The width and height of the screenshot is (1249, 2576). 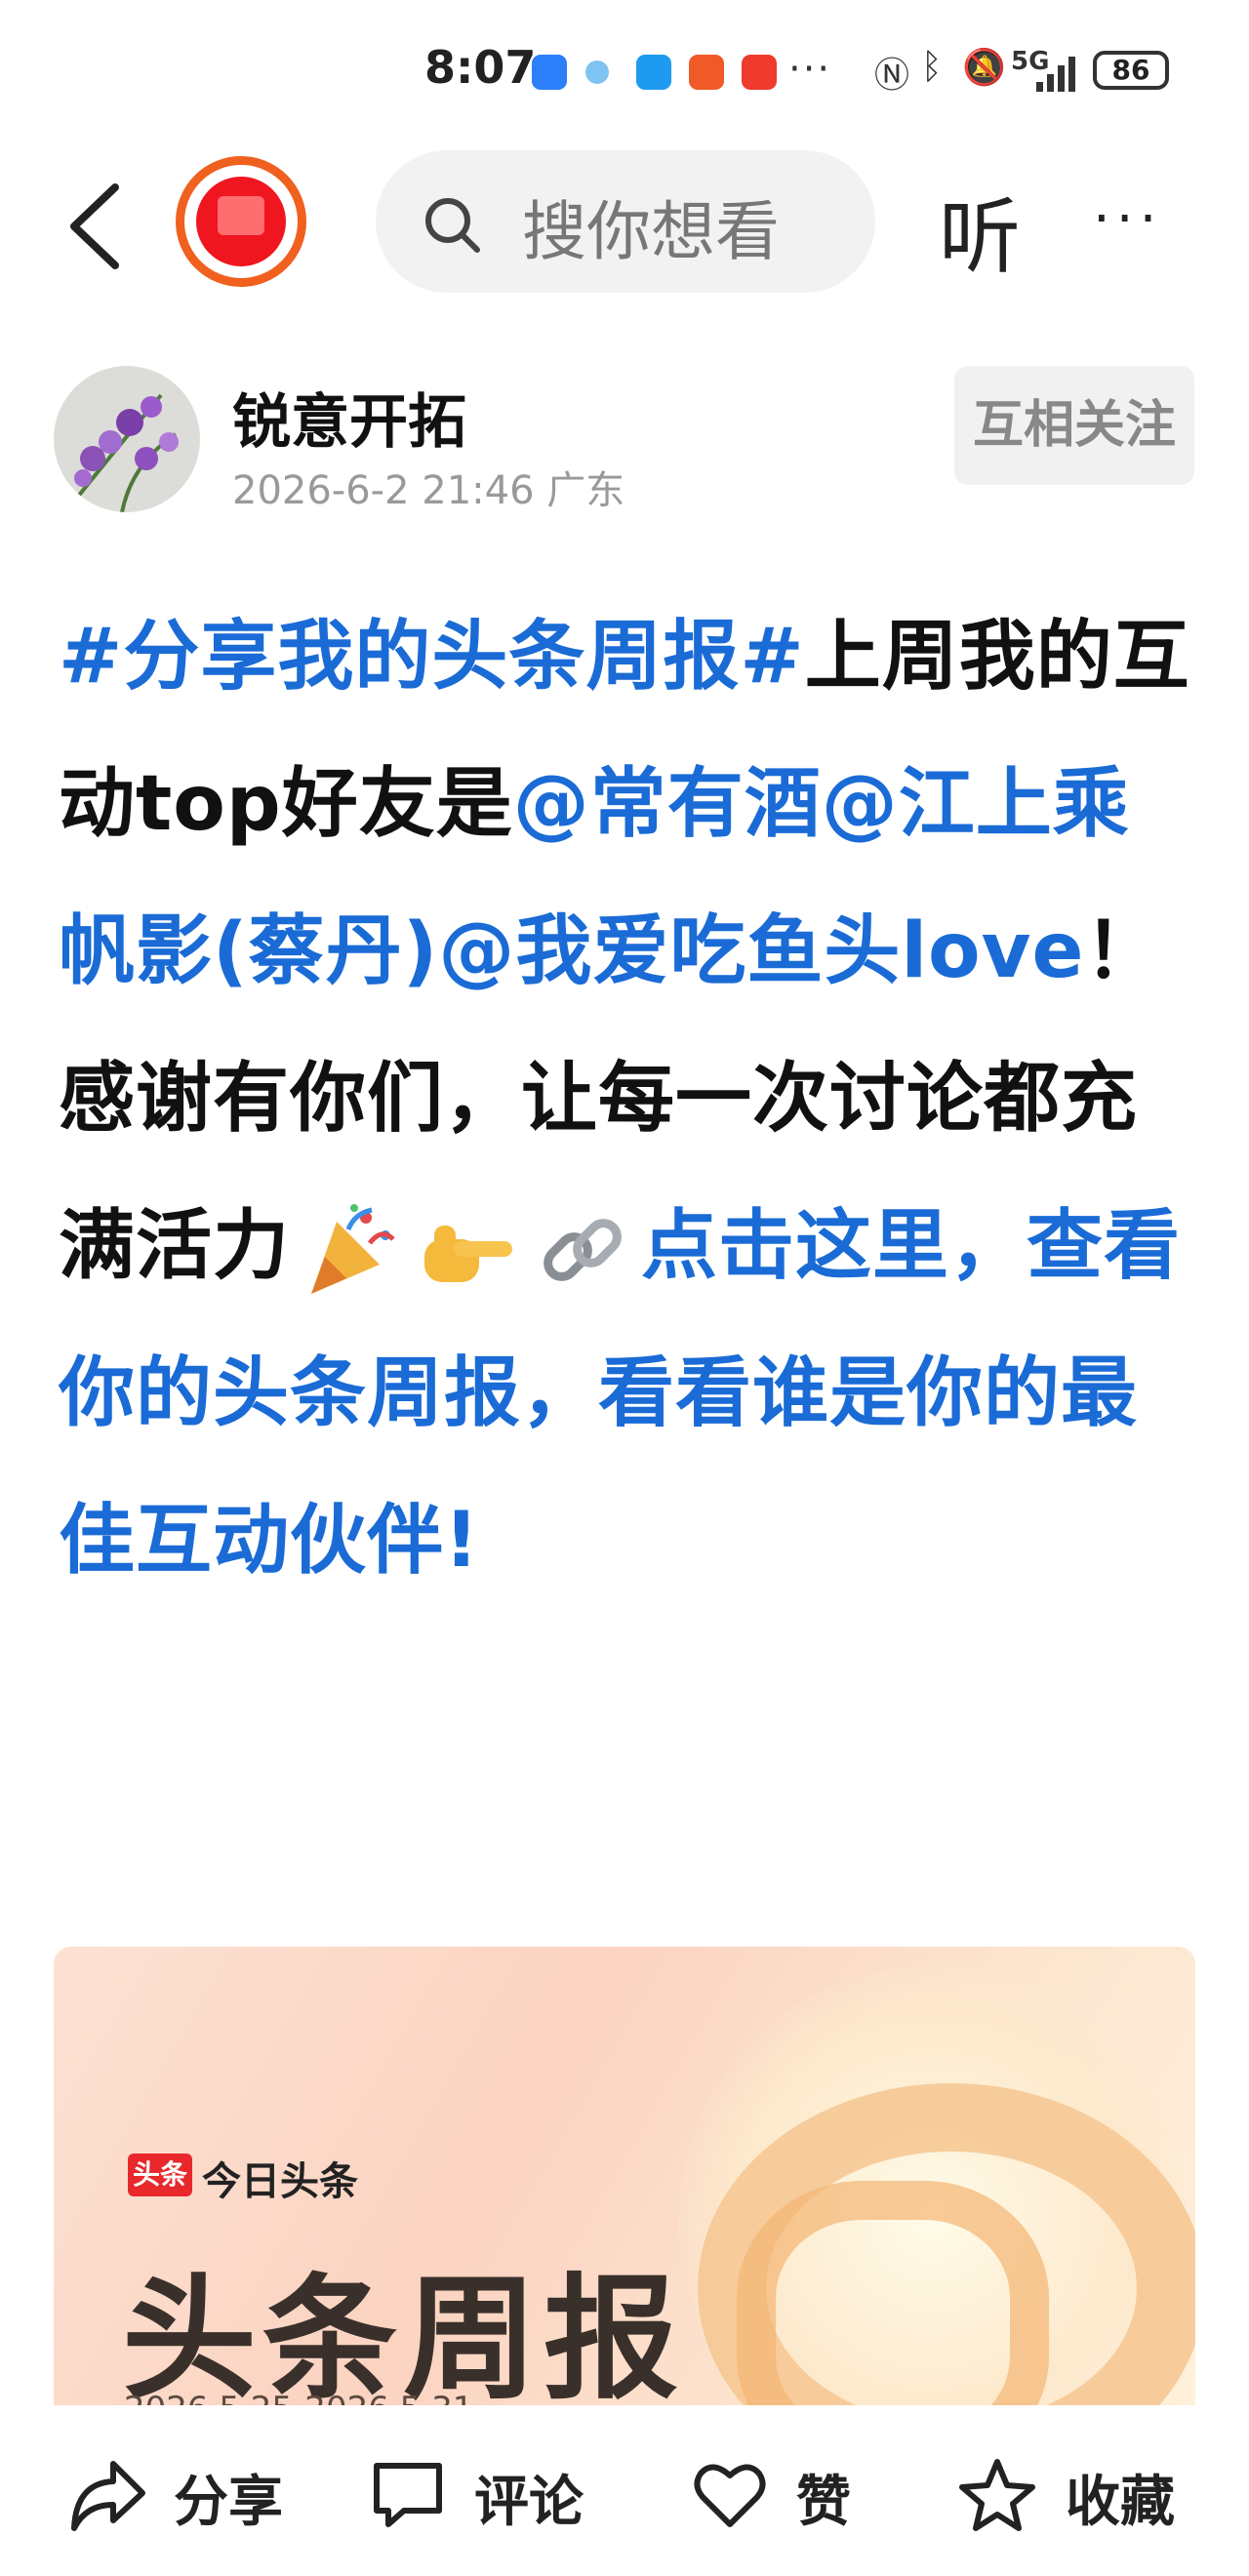 What do you see at coordinates (1120, 2502) in the screenshot?
I see `favorite-label: 收藏` at bounding box center [1120, 2502].